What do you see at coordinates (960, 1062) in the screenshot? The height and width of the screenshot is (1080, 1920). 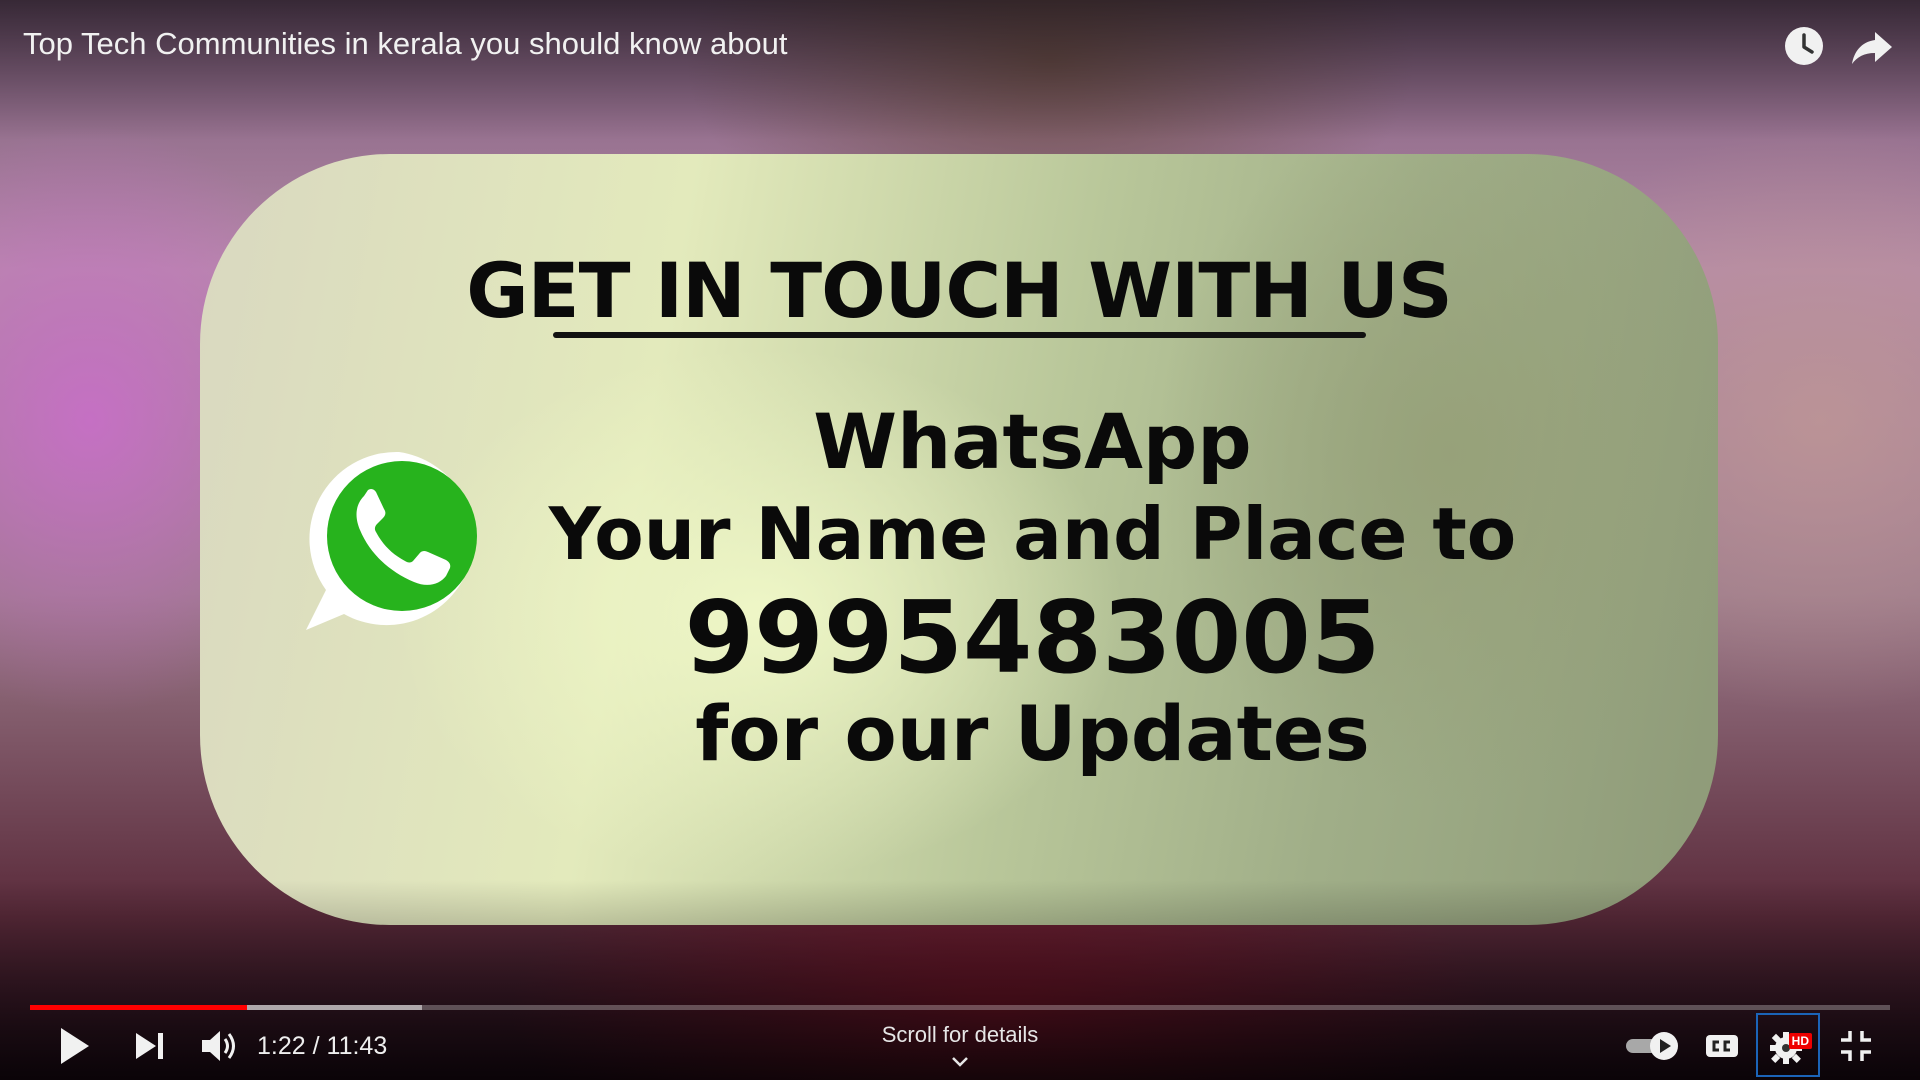 I see `chevron-down-icon` at bounding box center [960, 1062].